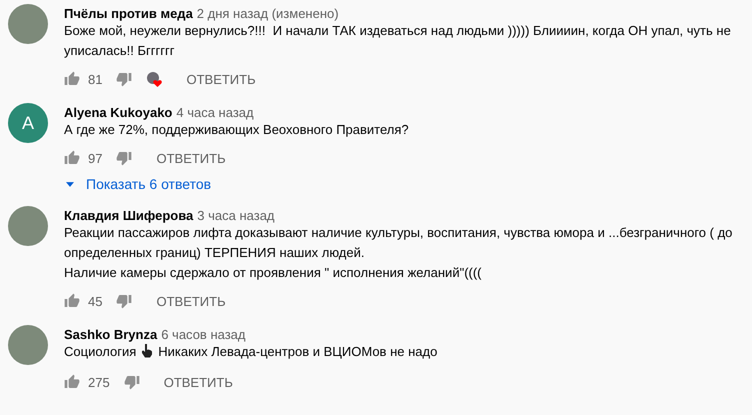 The image size is (752, 415). What do you see at coordinates (118, 112) in the screenshot?
I see `comment-author: Alyena Kukoyako` at bounding box center [118, 112].